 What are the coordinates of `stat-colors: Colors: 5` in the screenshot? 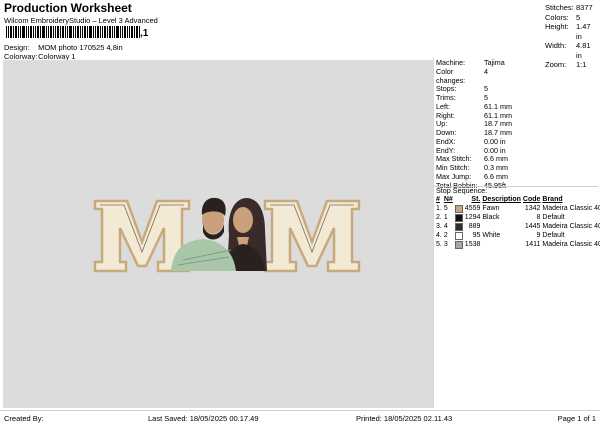 It's located at (563, 17).